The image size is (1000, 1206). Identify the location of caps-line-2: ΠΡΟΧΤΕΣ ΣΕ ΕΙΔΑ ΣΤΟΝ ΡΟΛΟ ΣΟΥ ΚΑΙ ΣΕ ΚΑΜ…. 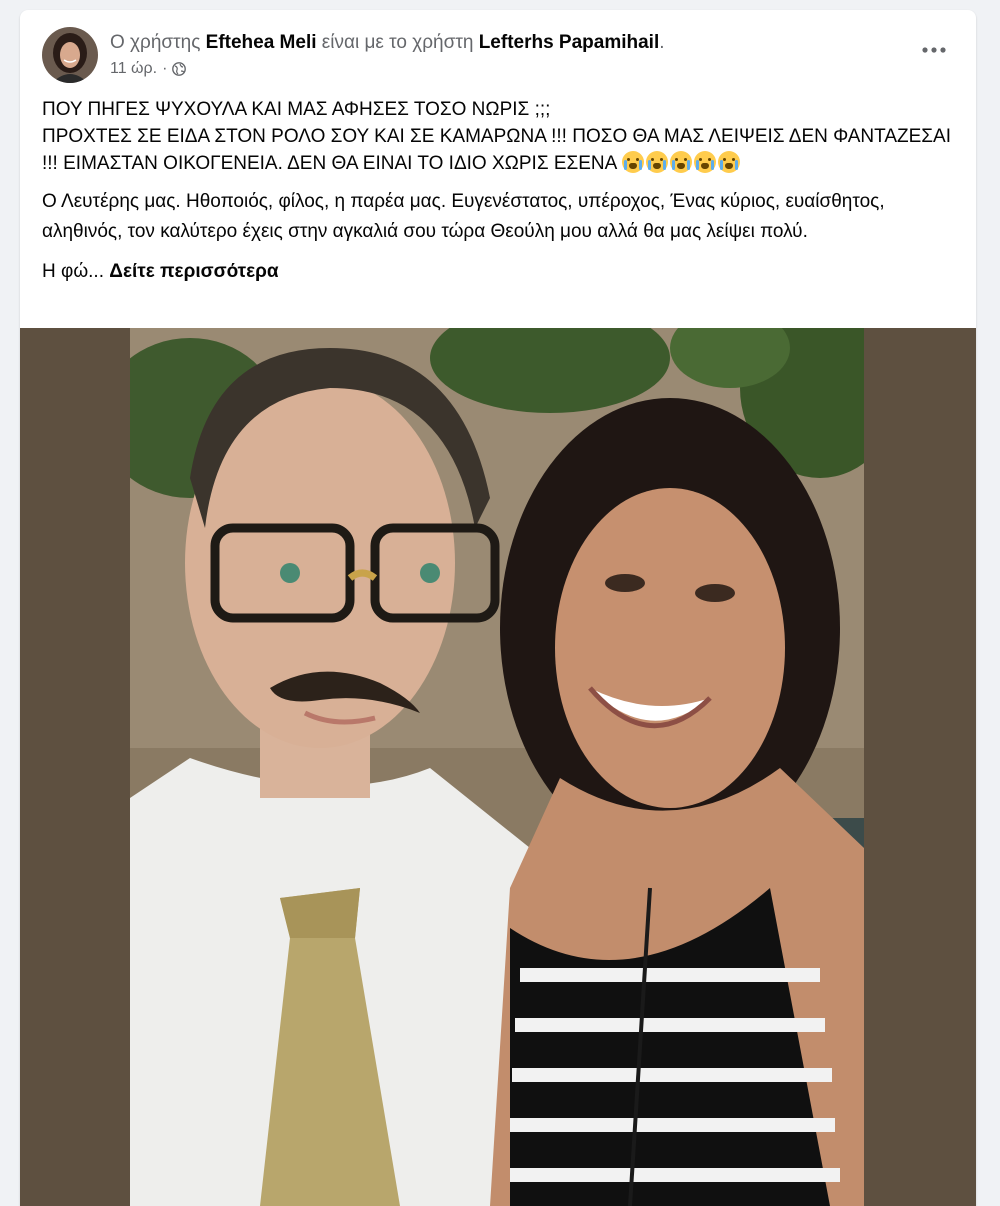
(497, 150).